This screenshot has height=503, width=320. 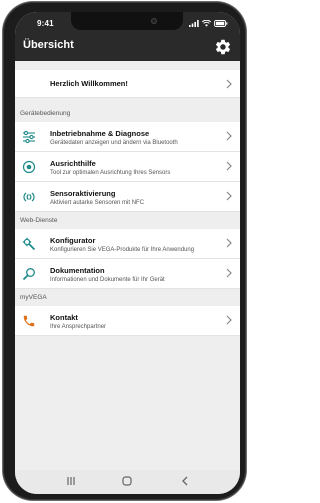 I want to click on phone-icon, so click(x=29, y=321).